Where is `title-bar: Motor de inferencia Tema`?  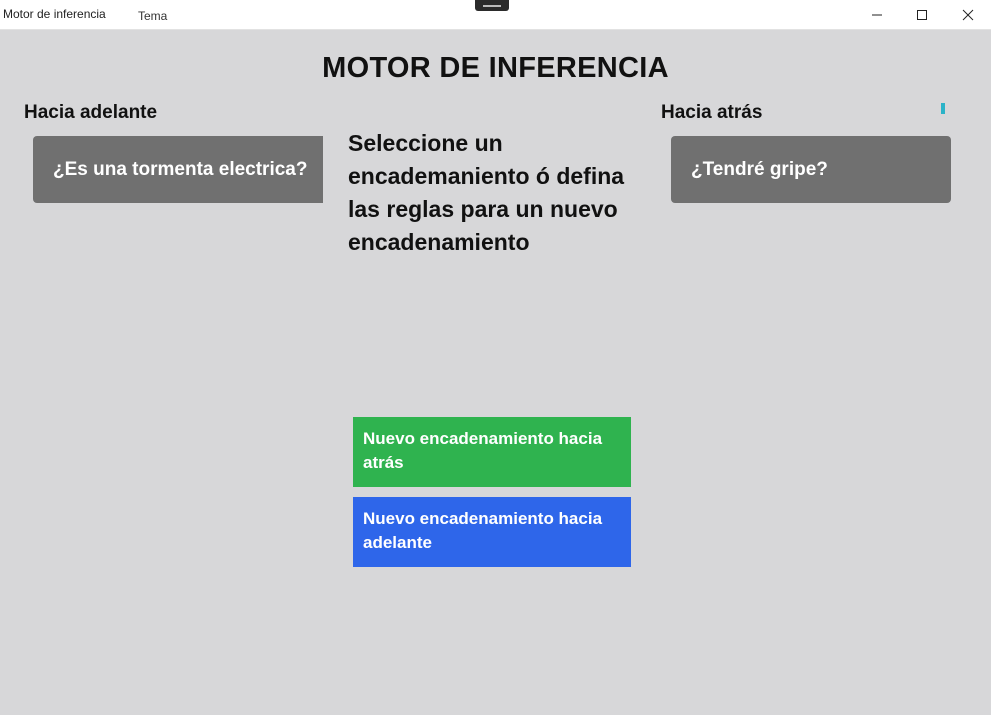
title-bar: Motor de inferencia Tema is located at coordinates (495, 15).